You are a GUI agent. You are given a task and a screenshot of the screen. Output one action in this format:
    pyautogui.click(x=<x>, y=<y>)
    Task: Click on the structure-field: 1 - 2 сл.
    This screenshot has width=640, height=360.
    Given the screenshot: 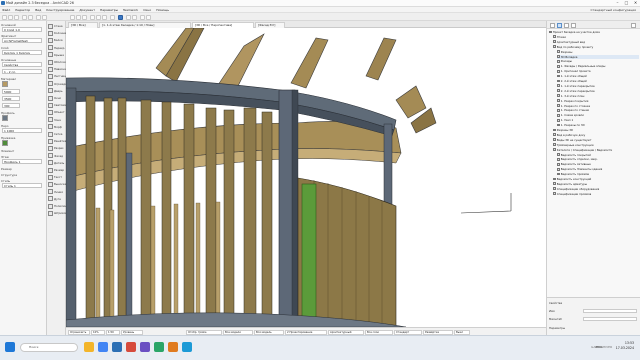 What is the action you would take?
    pyautogui.click(x=22, y=71)
    